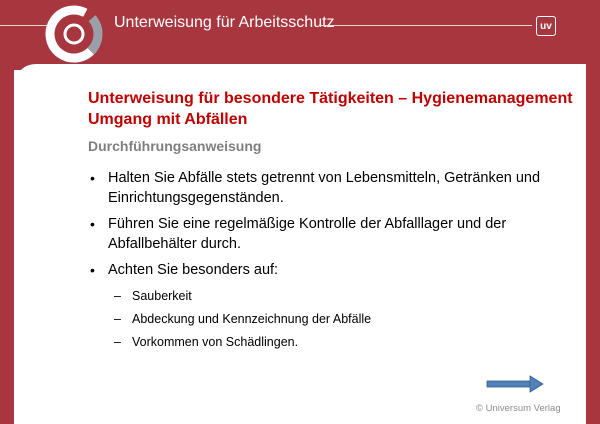 This screenshot has width=600, height=424. Describe the element at coordinates (338, 296) in the screenshot. I see `sub-bullet-item: – Sauberkeit` at that location.